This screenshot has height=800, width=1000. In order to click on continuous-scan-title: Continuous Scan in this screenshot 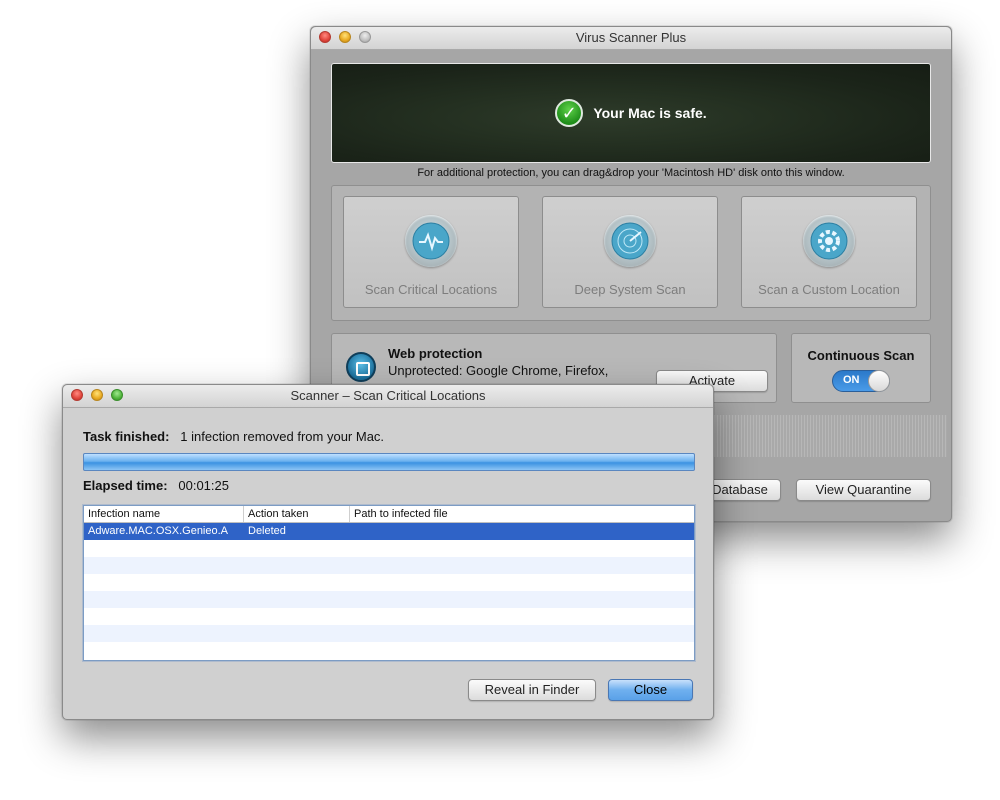, I will do `click(861, 355)`.